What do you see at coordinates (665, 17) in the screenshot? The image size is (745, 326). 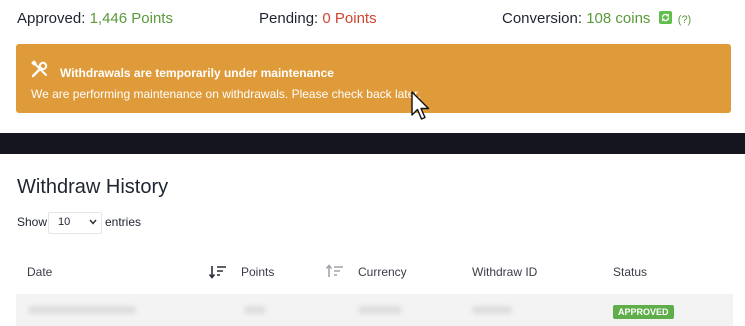 I see `refresh-icon` at bounding box center [665, 17].